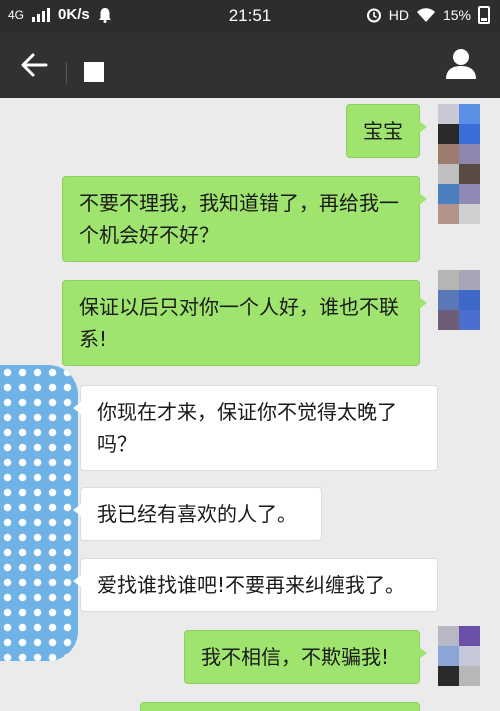  What do you see at coordinates (484, 15) in the screenshot?
I see `battery-icon` at bounding box center [484, 15].